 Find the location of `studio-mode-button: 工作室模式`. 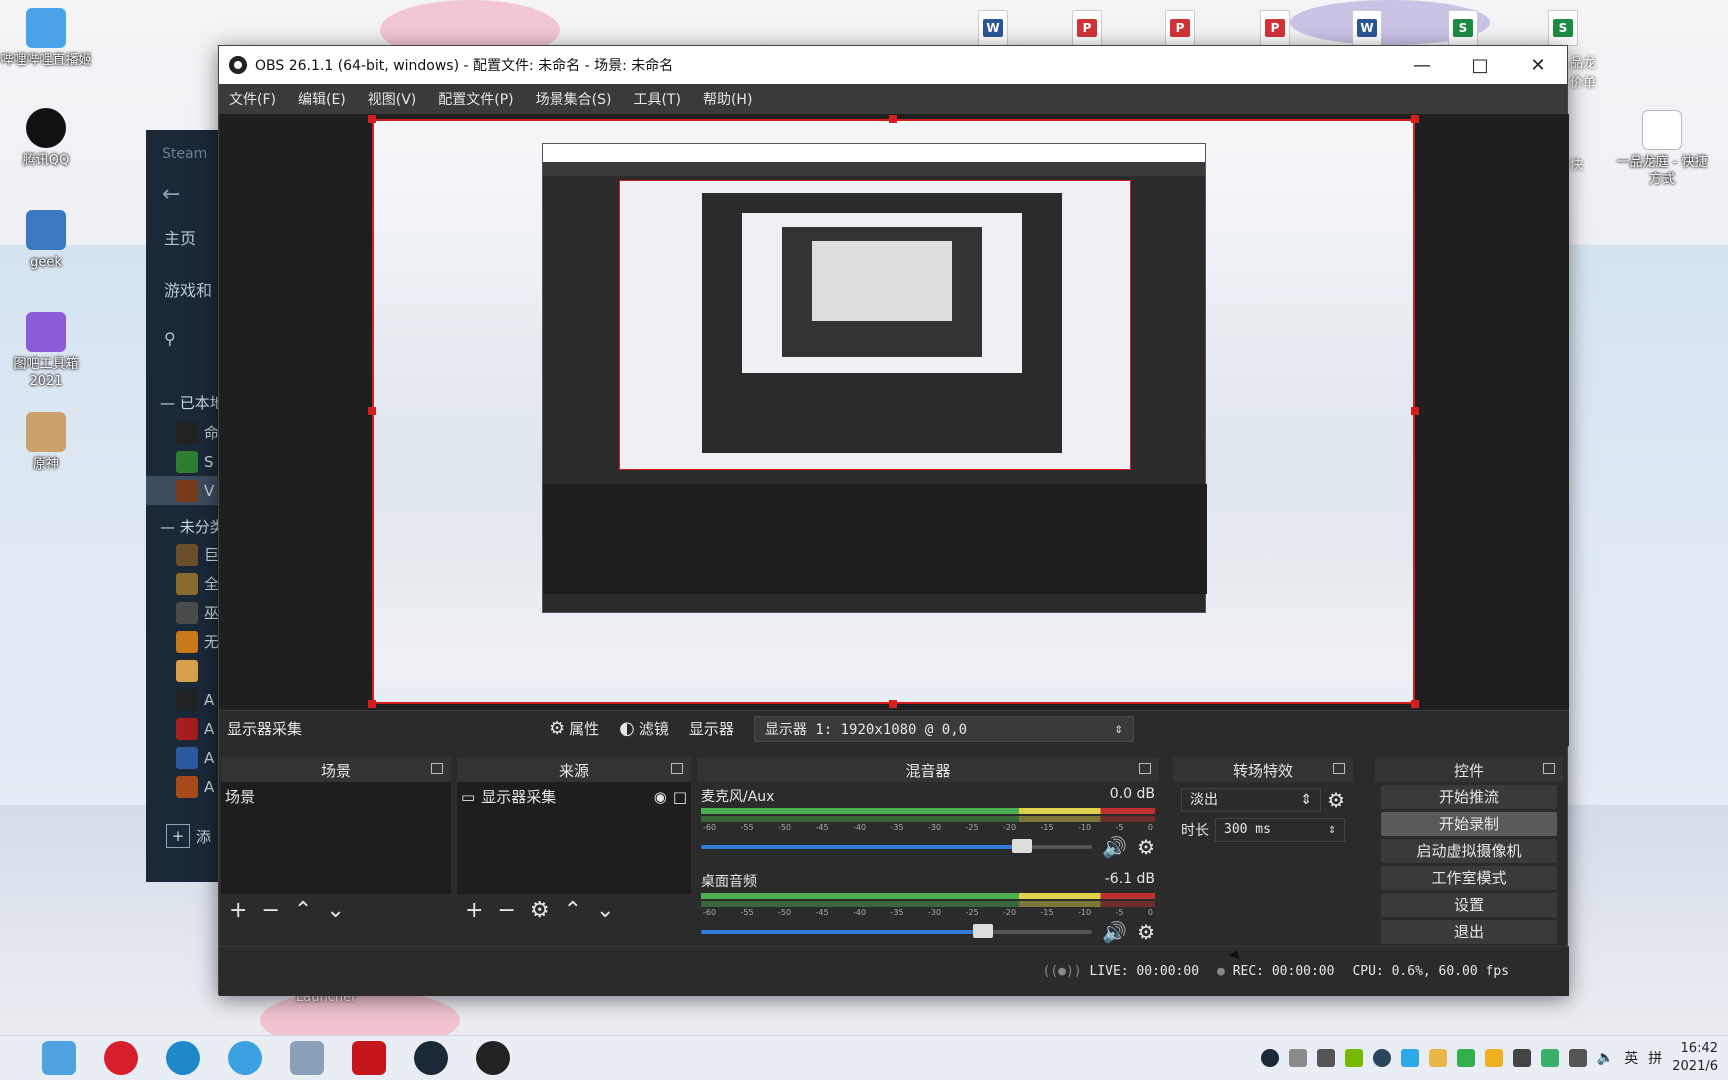

studio-mode-button: 工作室模式 is located at coordinates (1469, 878).